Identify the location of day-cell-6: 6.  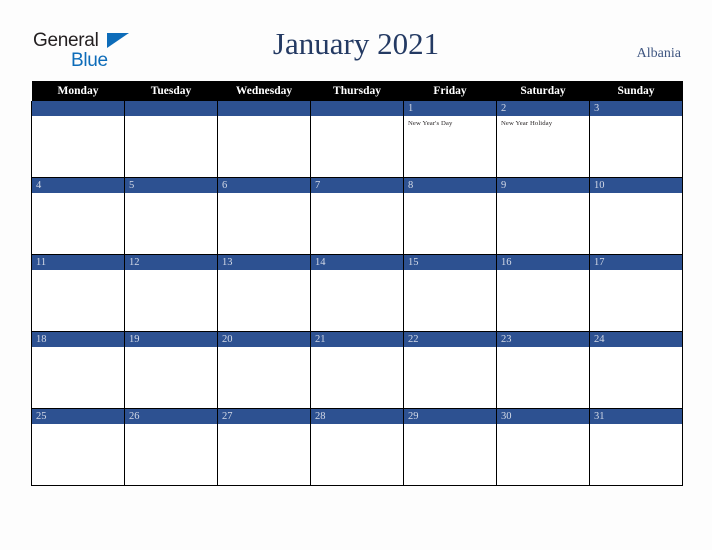
(264, 216).